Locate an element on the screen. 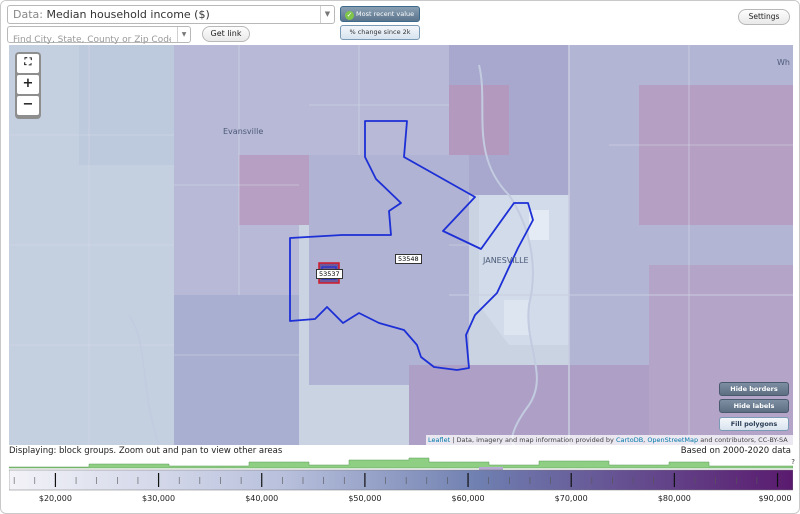 The image size is (800, 514). region-northwest is located at coordinates (126, 105).